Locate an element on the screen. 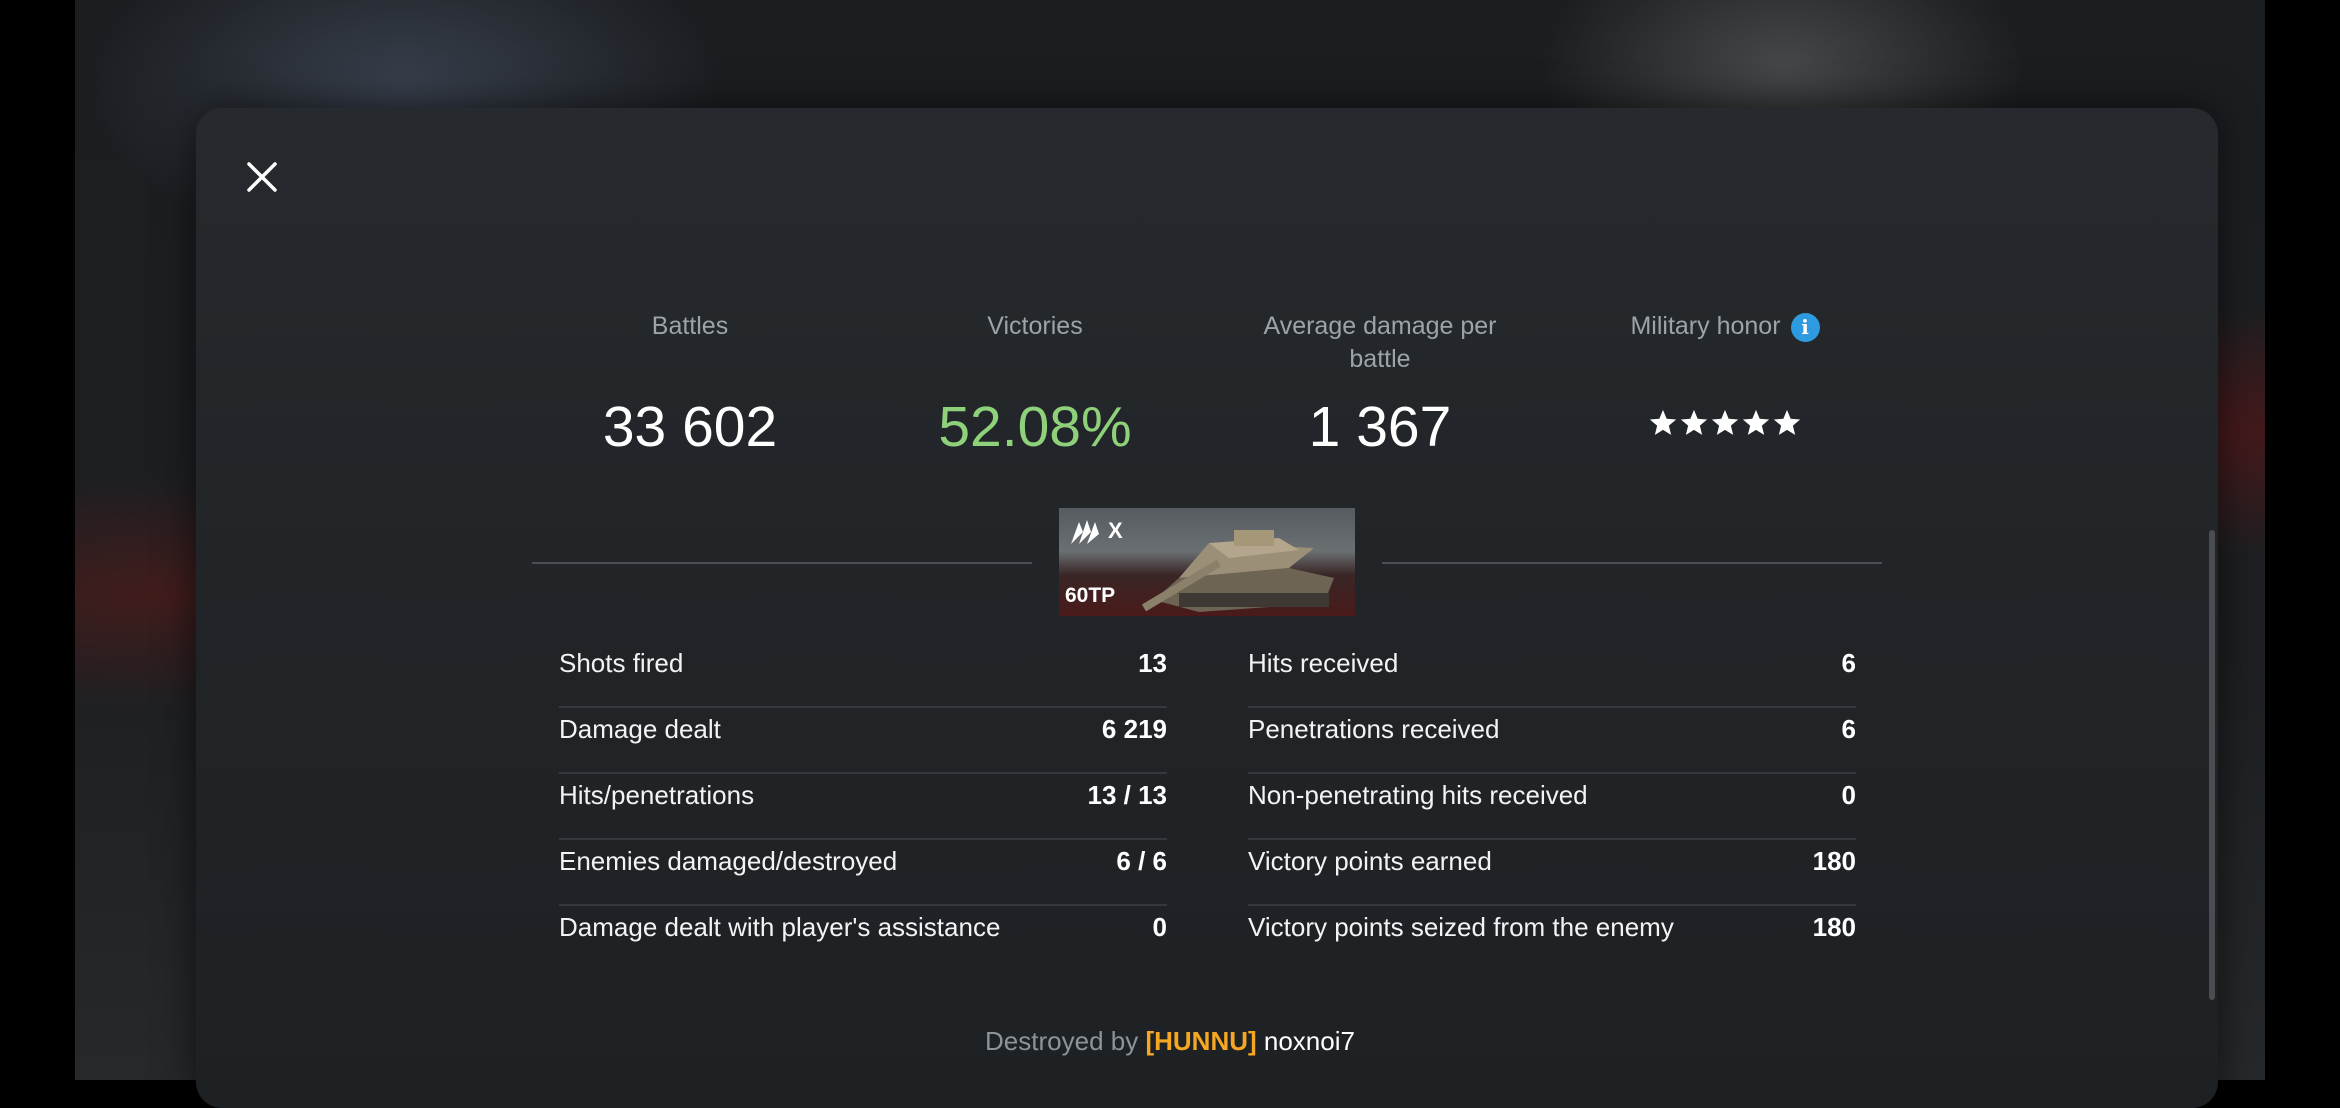 The width and height of the screenshot is (2340, 1108). stat-value: 6 219 is located at coordinates (1134, 729).